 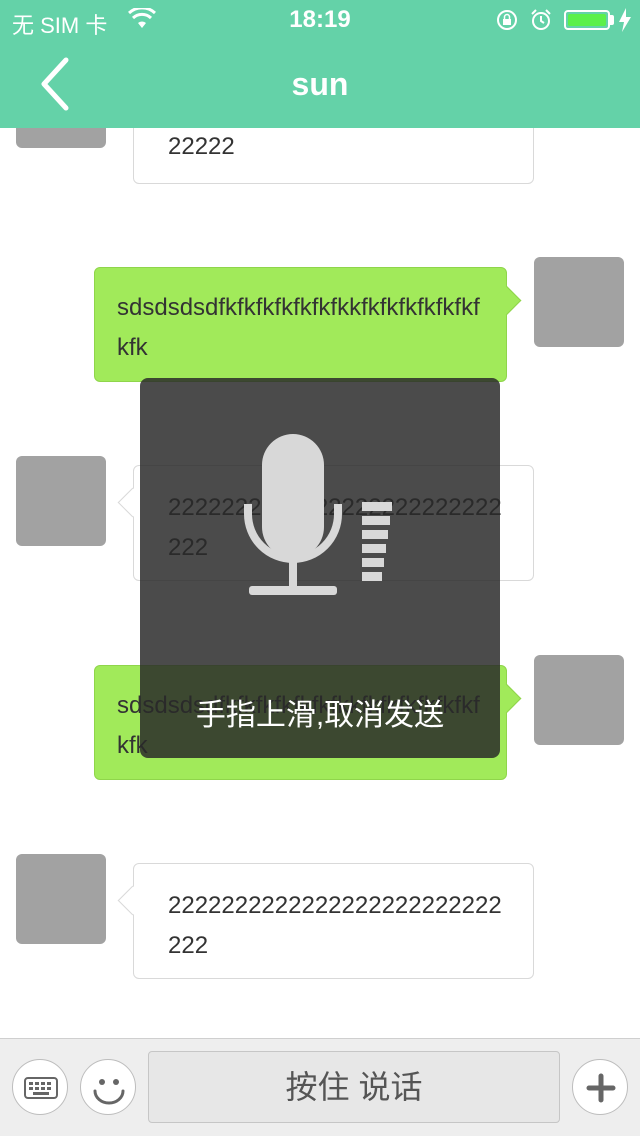 I want to click on outgoing-message: sdsdsdsdfkfkfkfkfkfkfkkfkfkfkfkfkfkfkfk, so click(x=300, y=324).